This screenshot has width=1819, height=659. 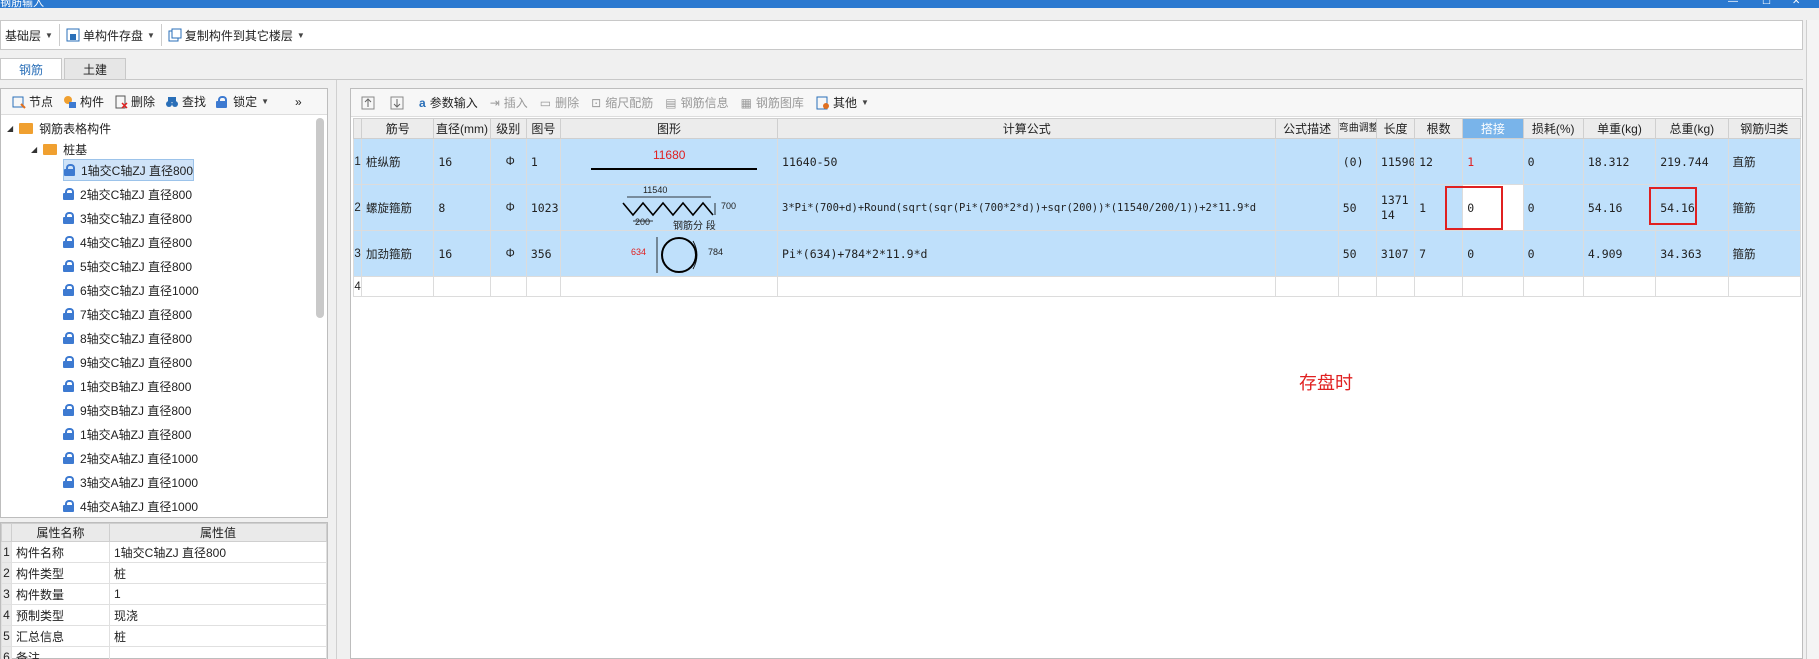 I want to click on close-button: ✕, so click(x=1796, y=3).